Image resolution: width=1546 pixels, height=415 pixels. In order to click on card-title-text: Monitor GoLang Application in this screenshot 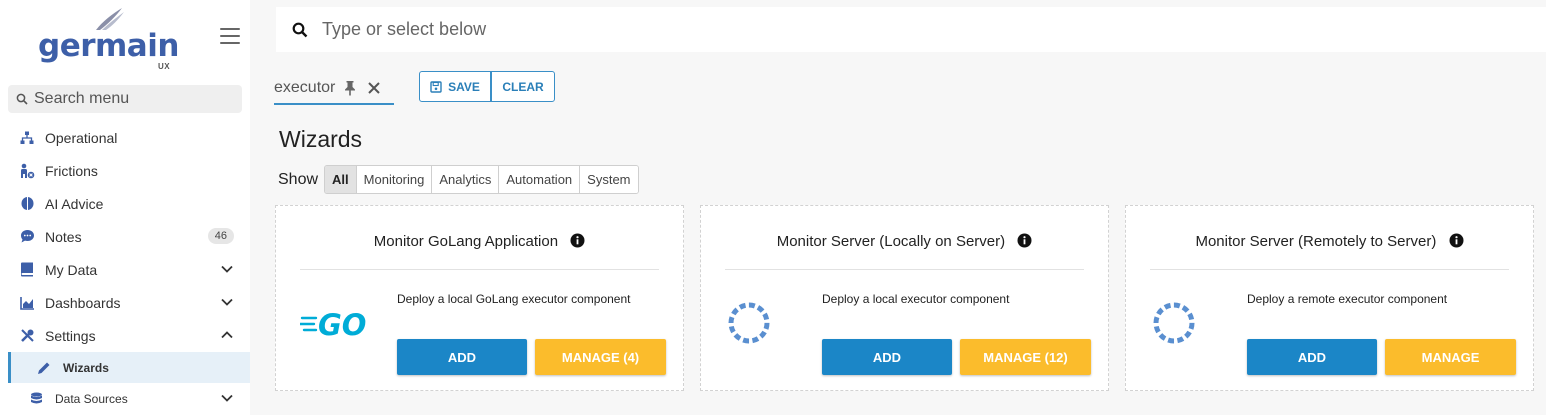, I will do `click(466, 241)`.